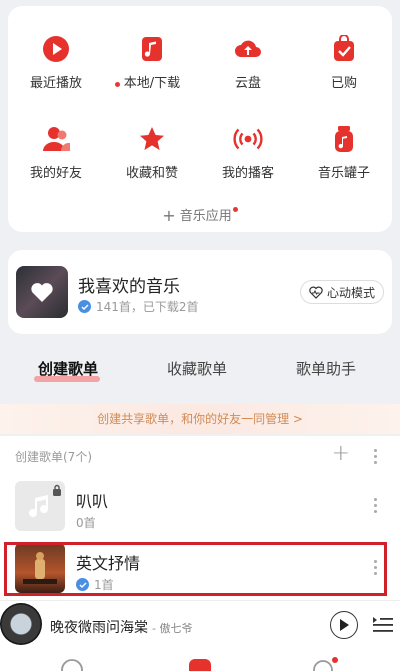 This screenshot has width=400, height=671. Describe the element at coordinates (129, 287) in the screenshot. I see `liked-music-title: 我喜欢的音乐` at that location.